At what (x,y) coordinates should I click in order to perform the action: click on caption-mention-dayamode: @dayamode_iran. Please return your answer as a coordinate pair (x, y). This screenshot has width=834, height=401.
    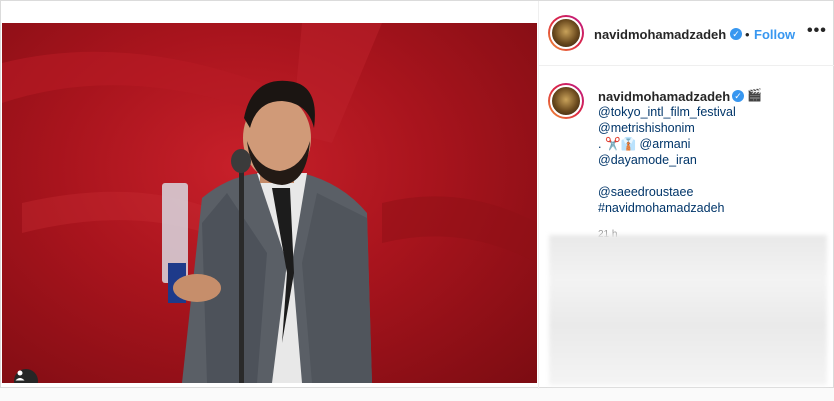
    Looking at the image, I should click on (647, 160).